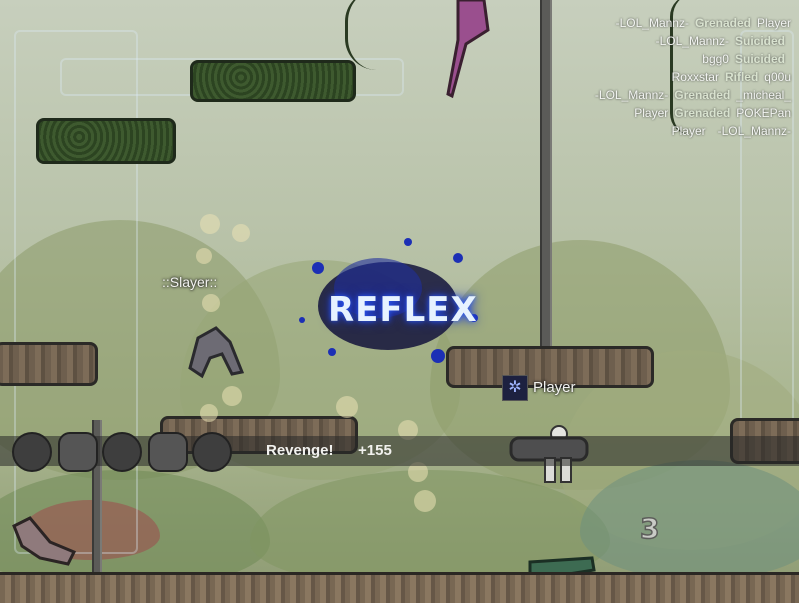 This screenshot has width=799, height=603. Describe the element at coordinates (741, 77) in the screenshot. I see `kill-feed-weapon: Rifled` at that location.